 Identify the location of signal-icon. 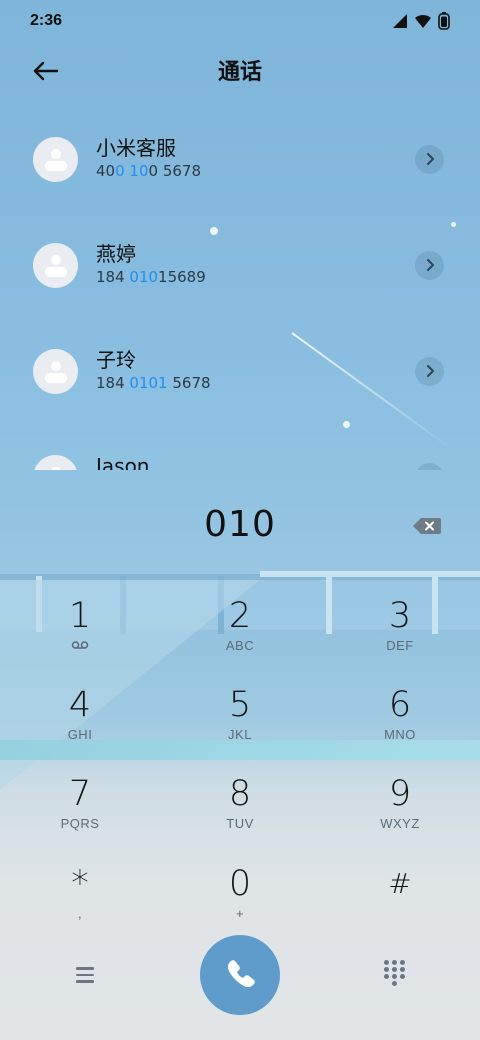
(400, 21).